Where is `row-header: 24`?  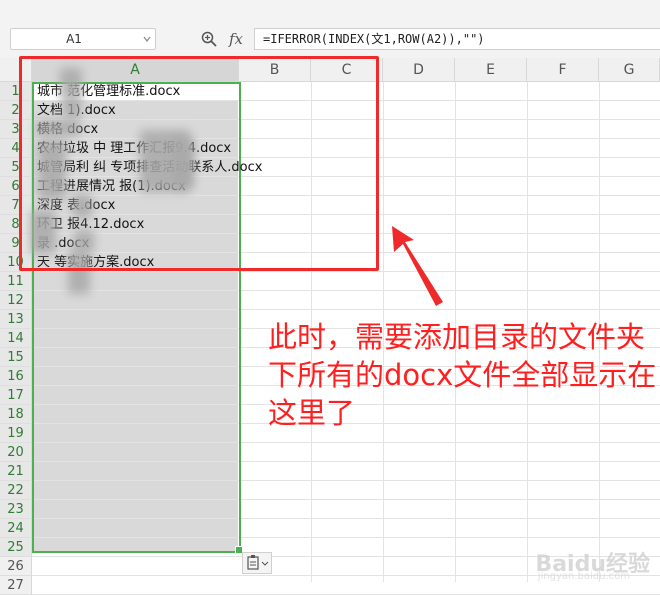 row-header: 24 is located at coordinates (16, 528).